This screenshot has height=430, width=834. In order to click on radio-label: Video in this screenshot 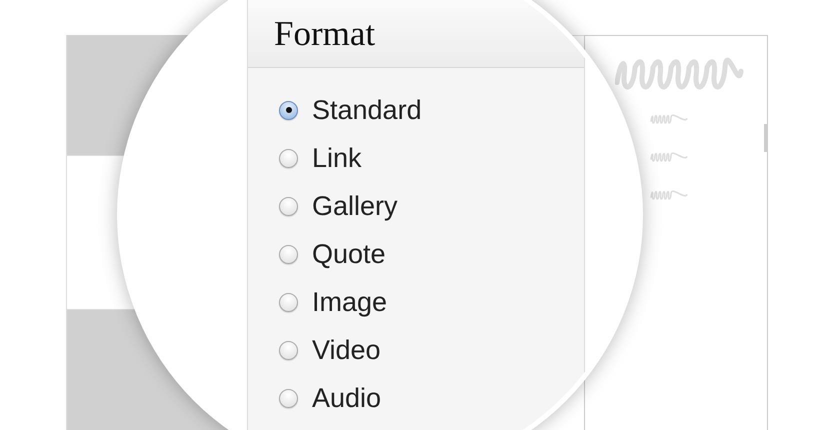, I will do `click(346, 350)`.